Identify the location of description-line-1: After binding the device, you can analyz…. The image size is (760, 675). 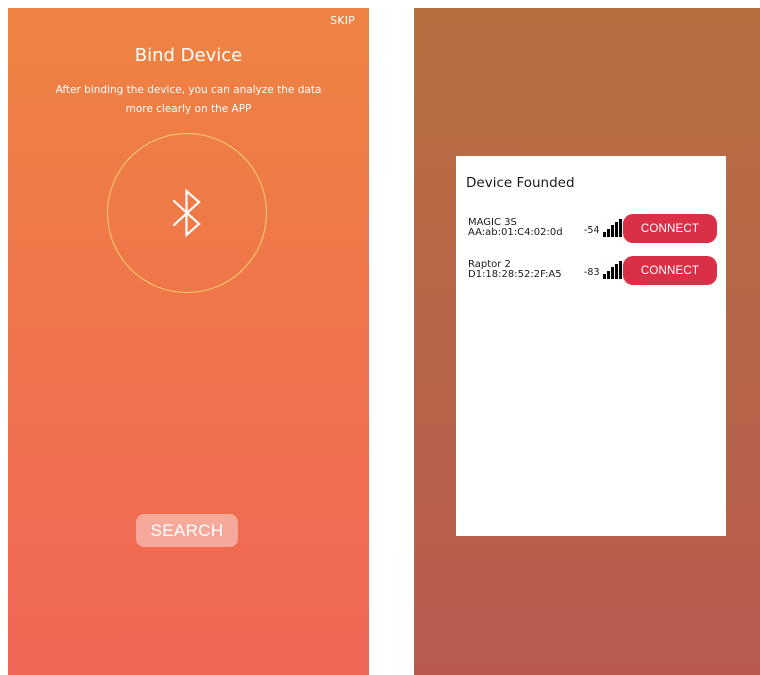
(188, 90).